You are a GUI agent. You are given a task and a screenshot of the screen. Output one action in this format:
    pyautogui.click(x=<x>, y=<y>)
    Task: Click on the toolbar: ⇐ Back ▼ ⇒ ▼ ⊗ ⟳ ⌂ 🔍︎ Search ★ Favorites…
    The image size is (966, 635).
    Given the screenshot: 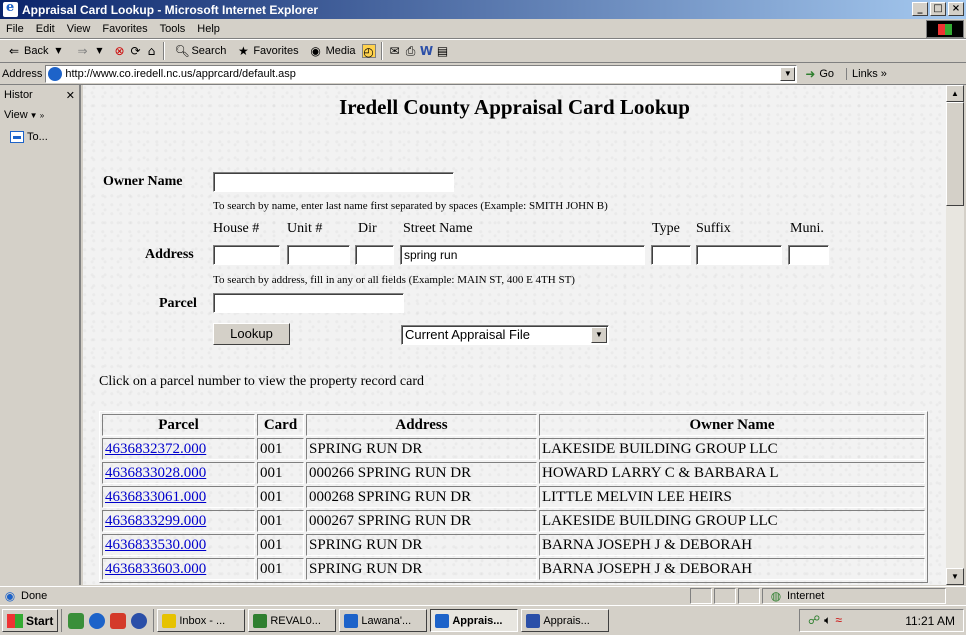 What is the action you would take?
    pyautogui.click(x=483, y=51)
    